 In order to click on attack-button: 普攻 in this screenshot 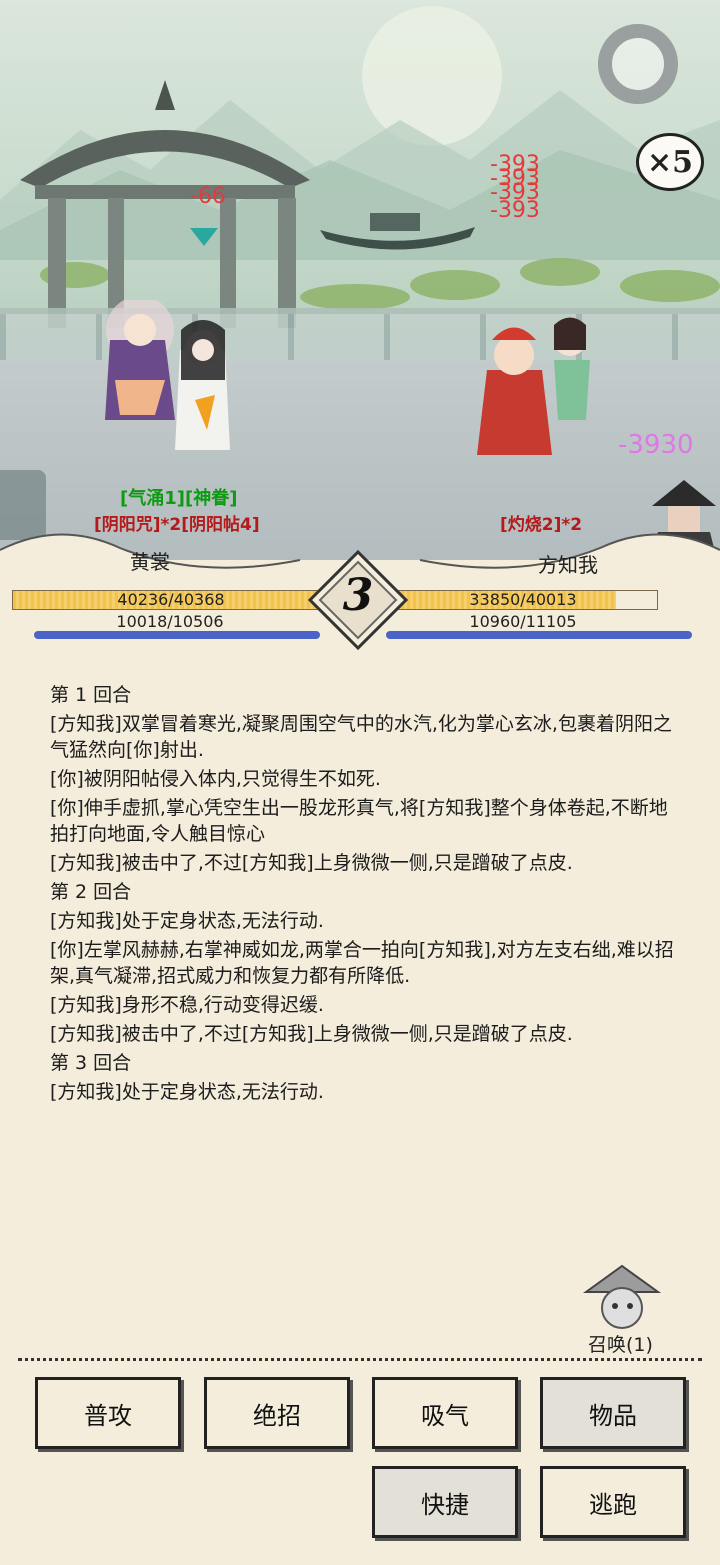, I will do `click(108, 1413)`.